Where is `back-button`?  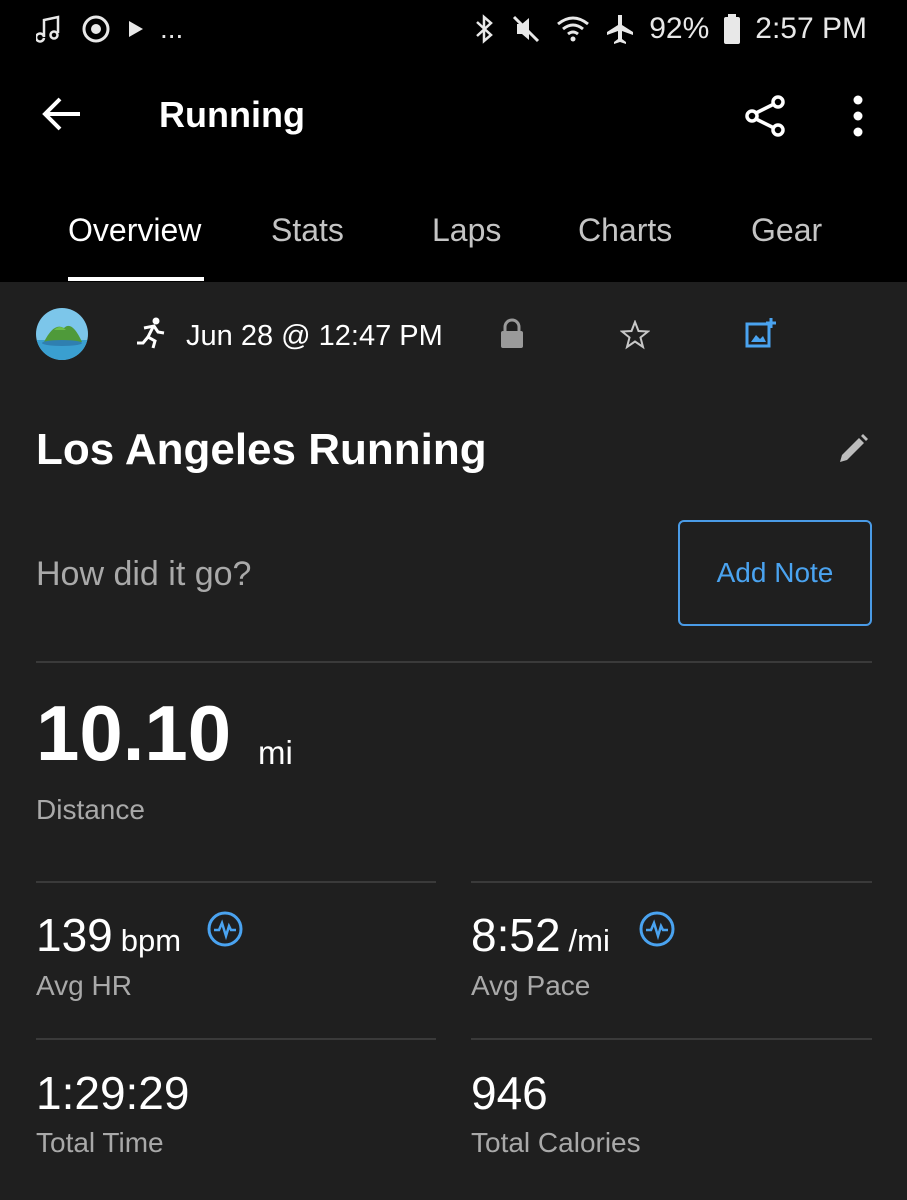
back-button is located at coordinates (62, 114).